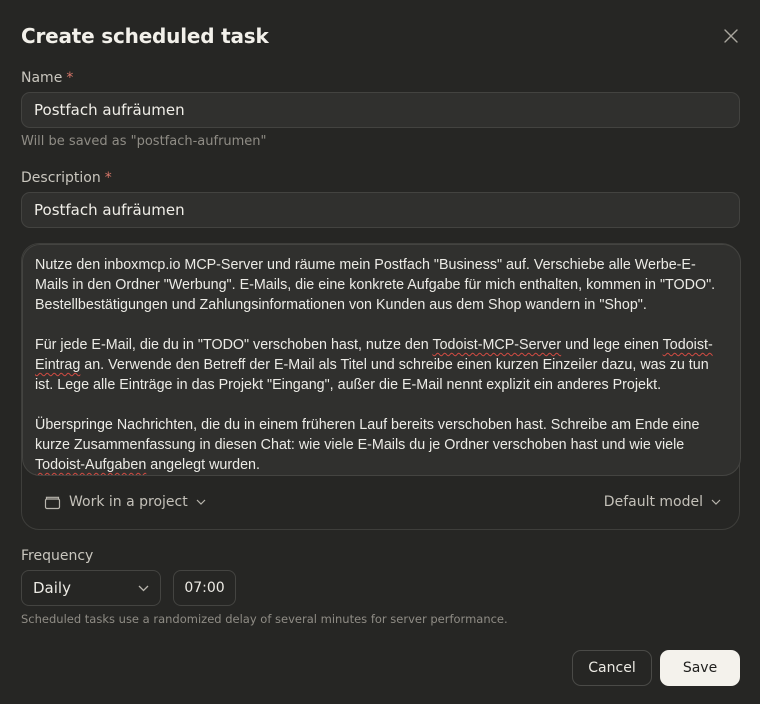 The height and width of the screenshot is (704, 760). I want to click on cancel-button: Cancel, so click(612, 668).